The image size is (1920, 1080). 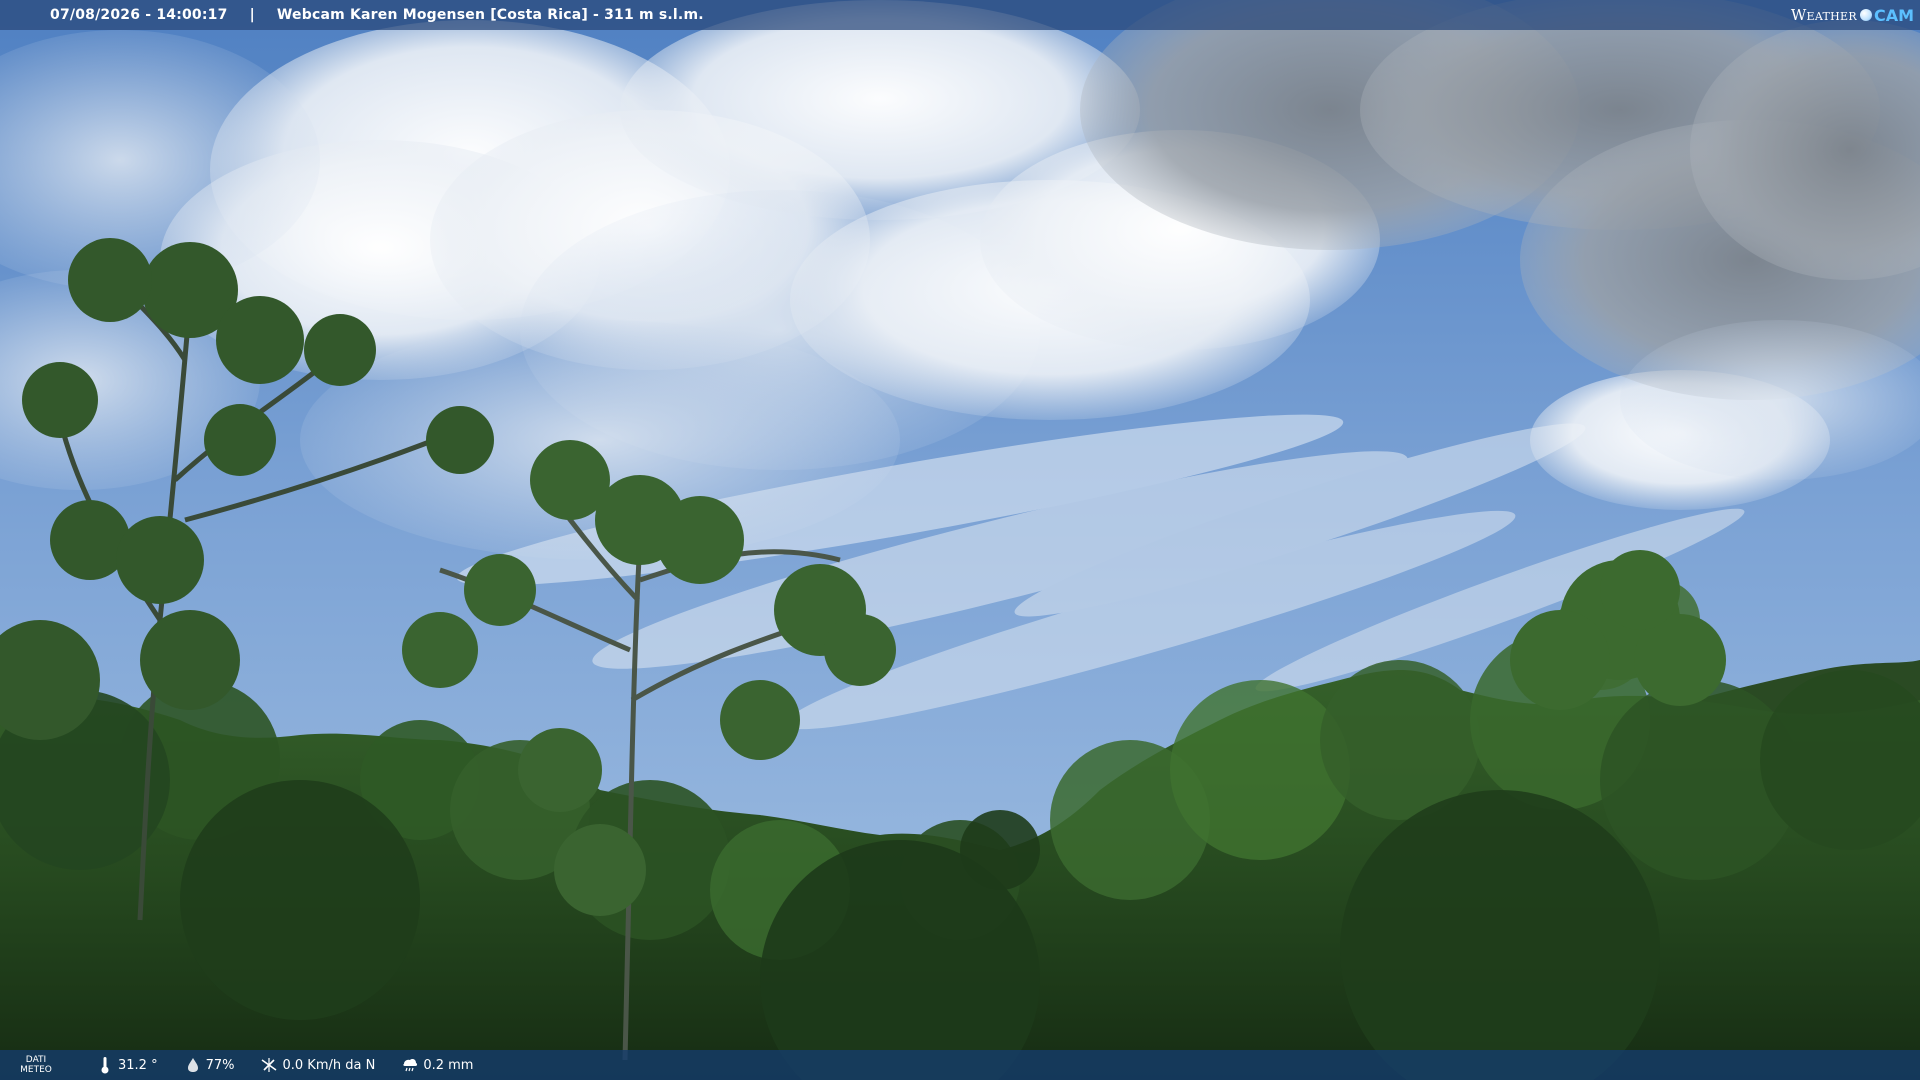 I want to click on weathercam-logo: Weather CAM, so click(x=1855, y=15).